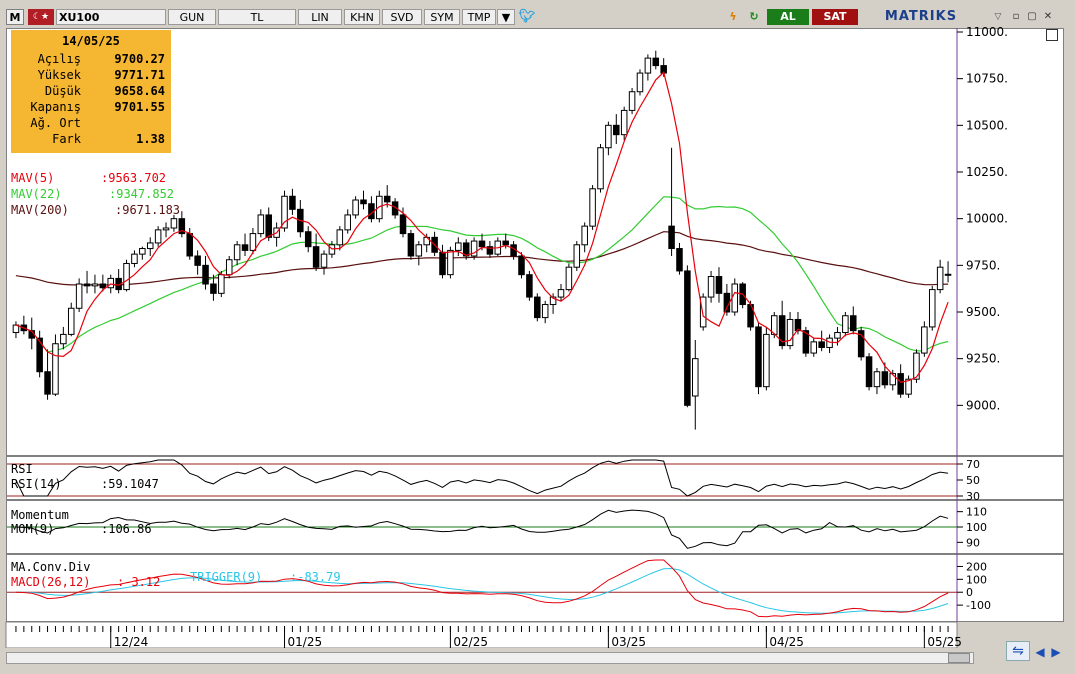  Describe the element at coordinates (55, 123) in the screenshot. I see `info-label: Ağ. Ort` at that location.